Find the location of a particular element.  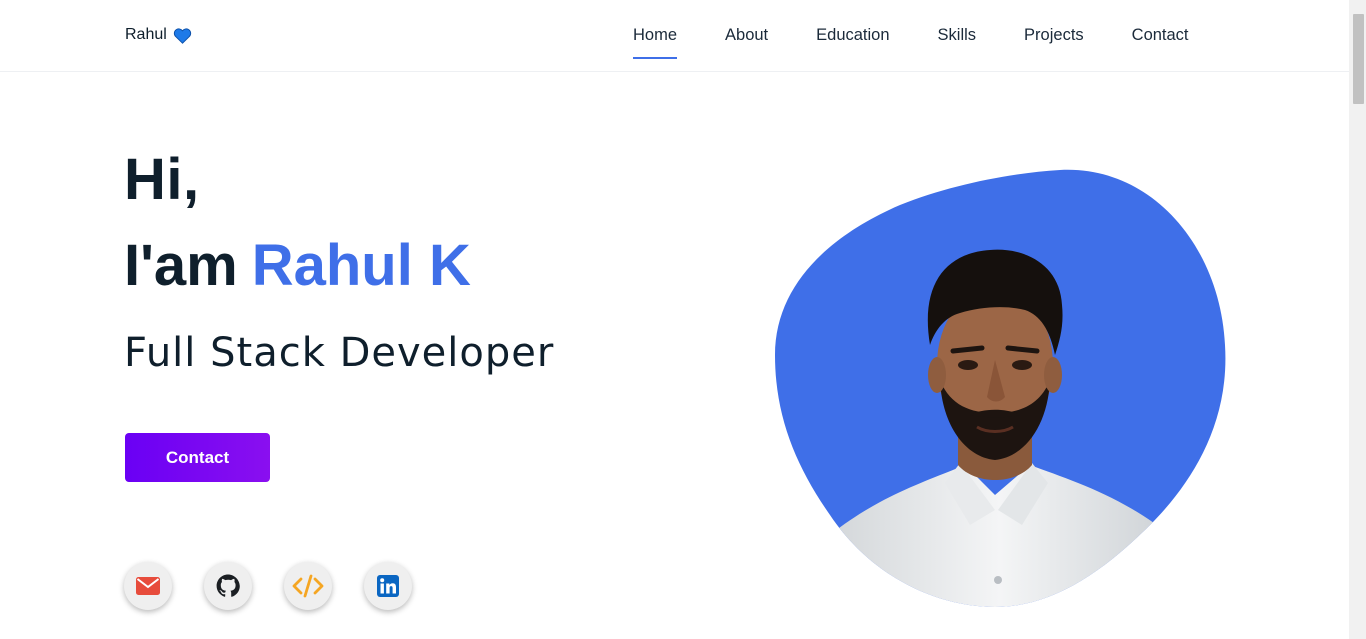

scrollbar-thumb is located at coordinates (1358, 59).